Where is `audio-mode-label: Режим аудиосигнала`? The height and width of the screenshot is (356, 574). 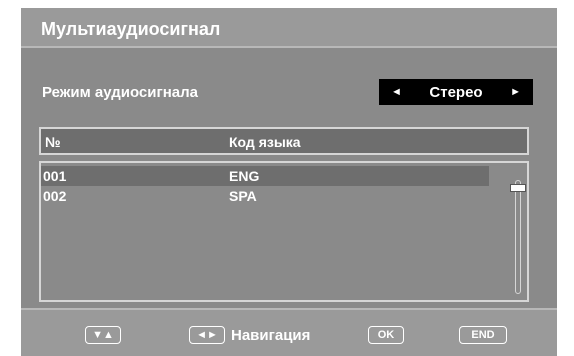
audio-mode-label: Режим аудиосигнала is located at coordinates (120, 92).